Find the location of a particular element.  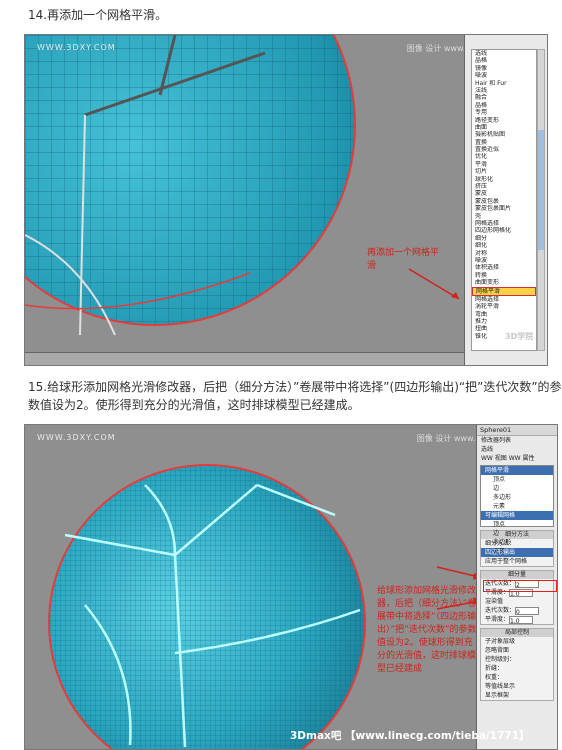

modifier-list-item: 选线 is located at coordinates (504, 53).